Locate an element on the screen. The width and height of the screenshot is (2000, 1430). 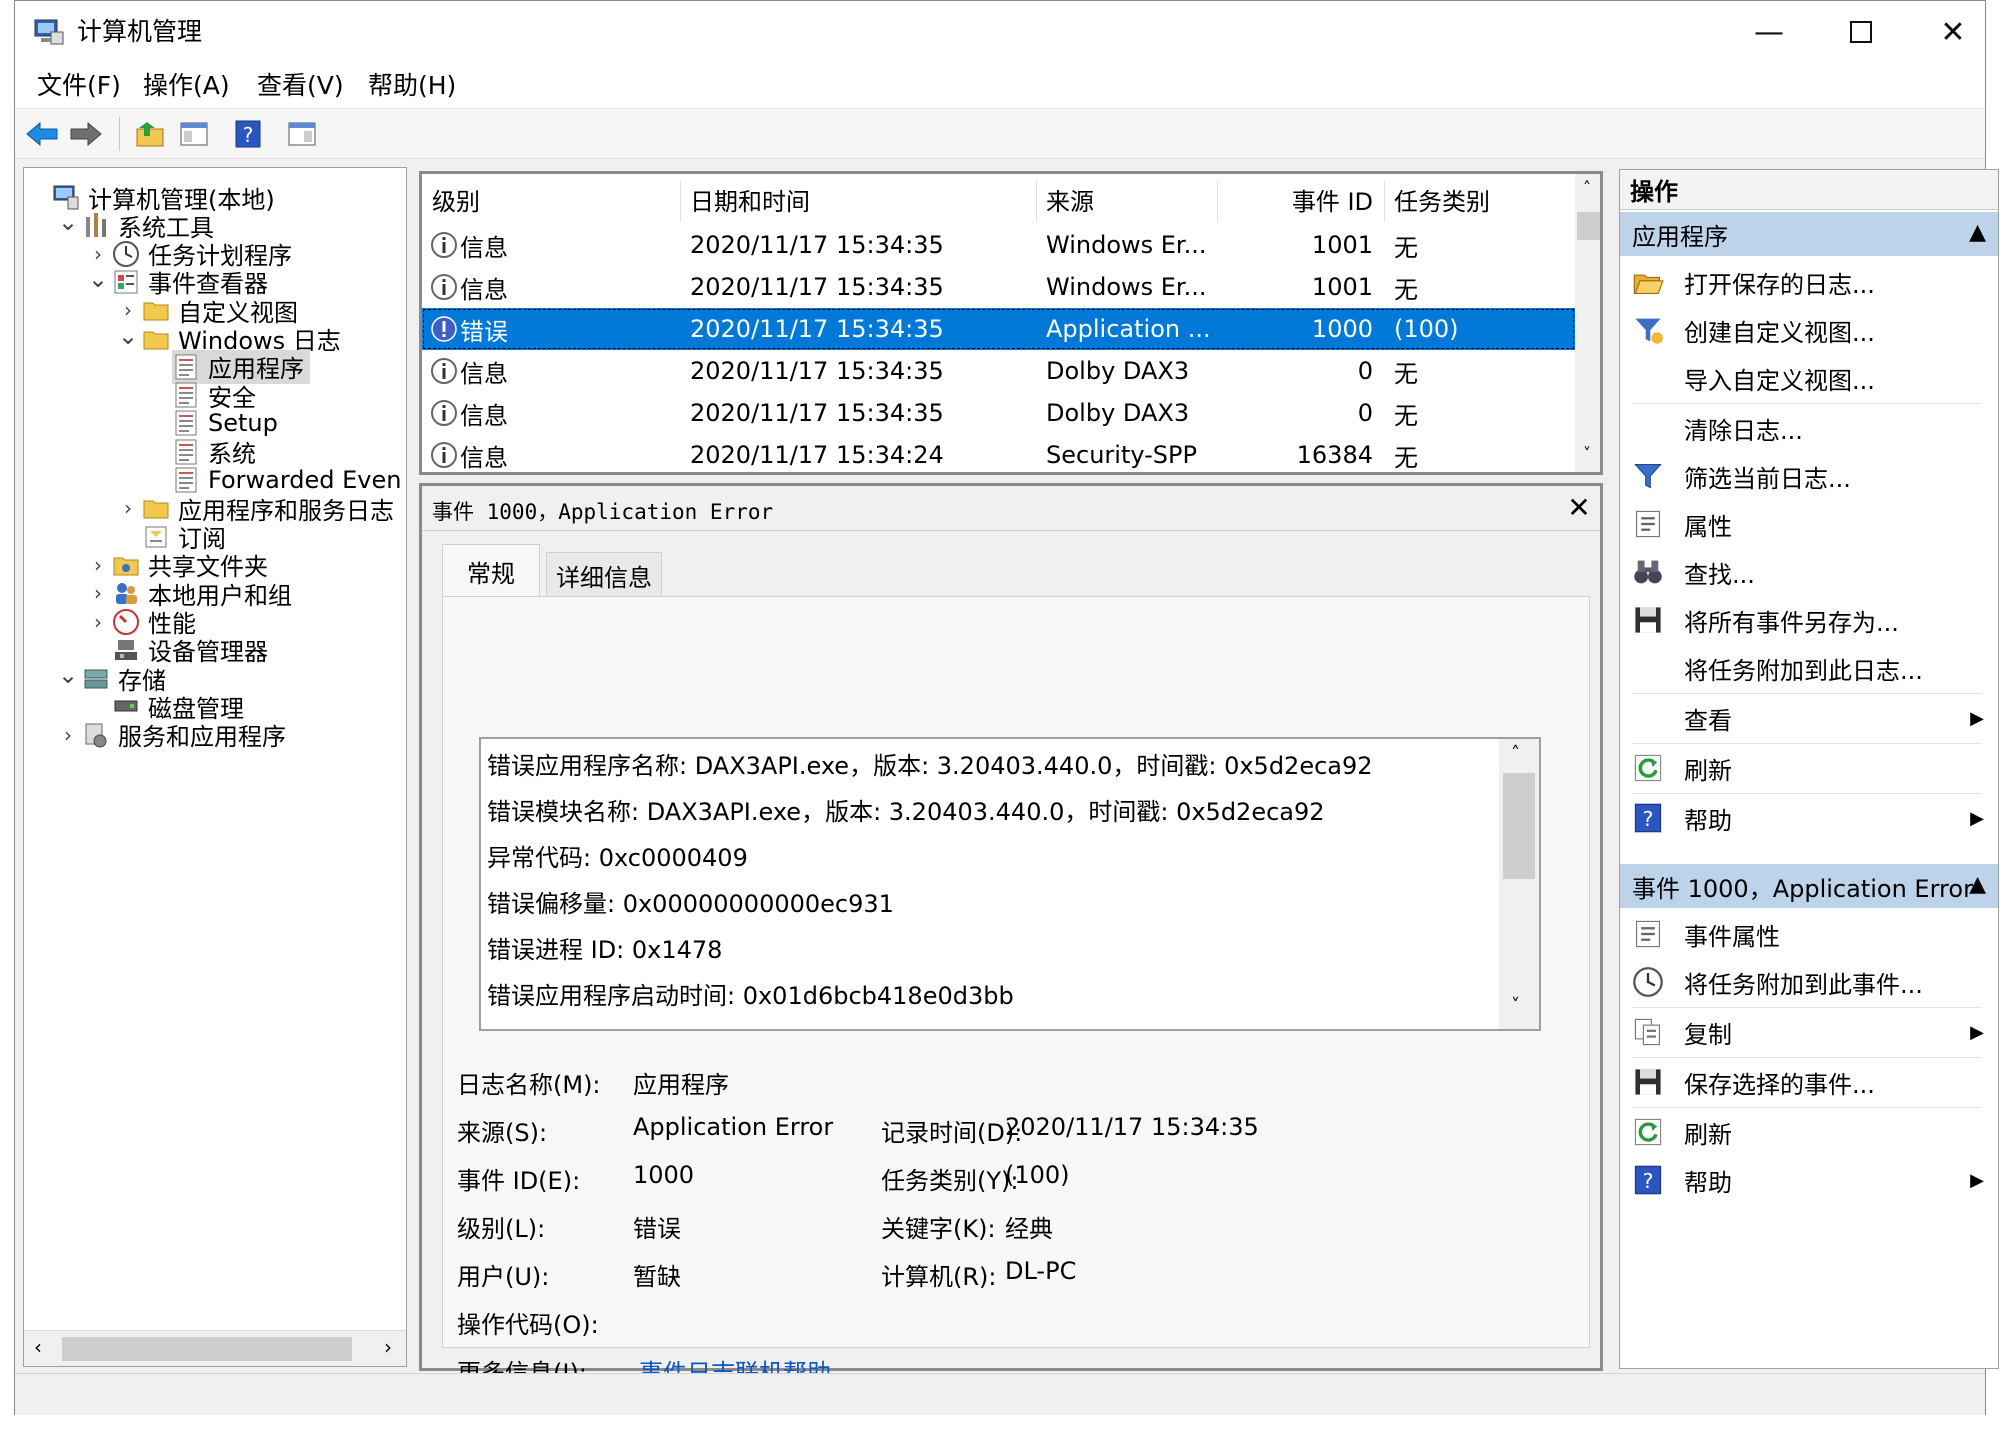
close-icon: ✕ is located at coordinates (1579, 507).